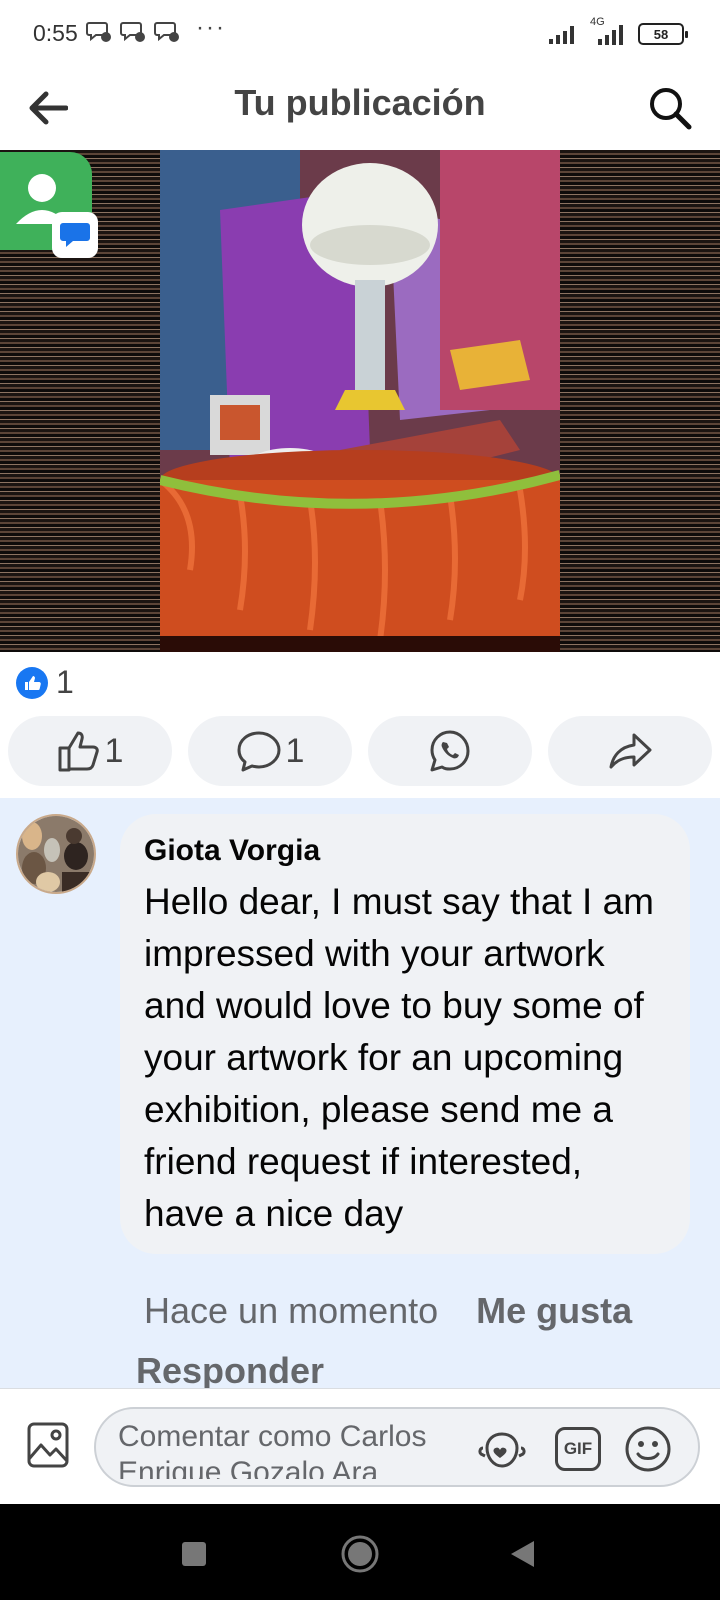 The image size is (720, 1600). Describe the element at coordinates (405, 851) in the screenshot. I see `comment-author: Giota Vorgia` at that location.